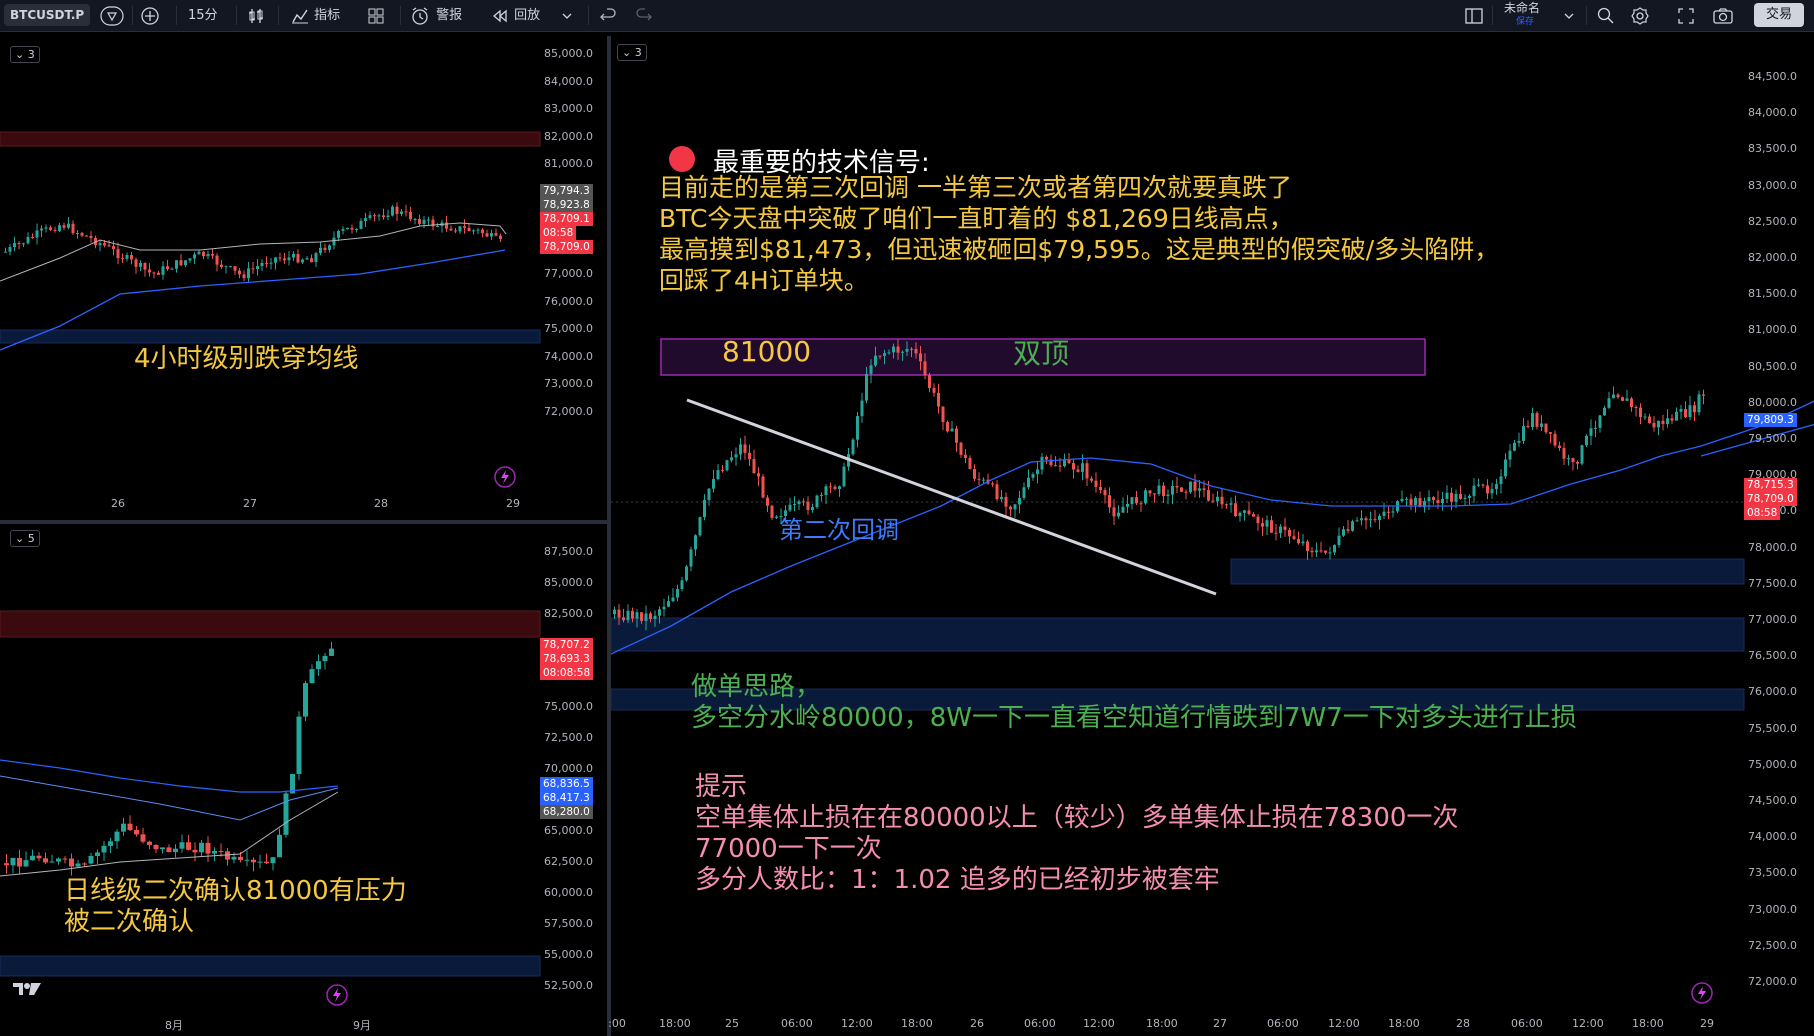 The height and width of the screenshot is (1036, 1814). What do you see at coordinates (566, 219) in the screenshot?
I see `chart-4h-price-tag: 78,709.1` at bounding box center [566, 219].